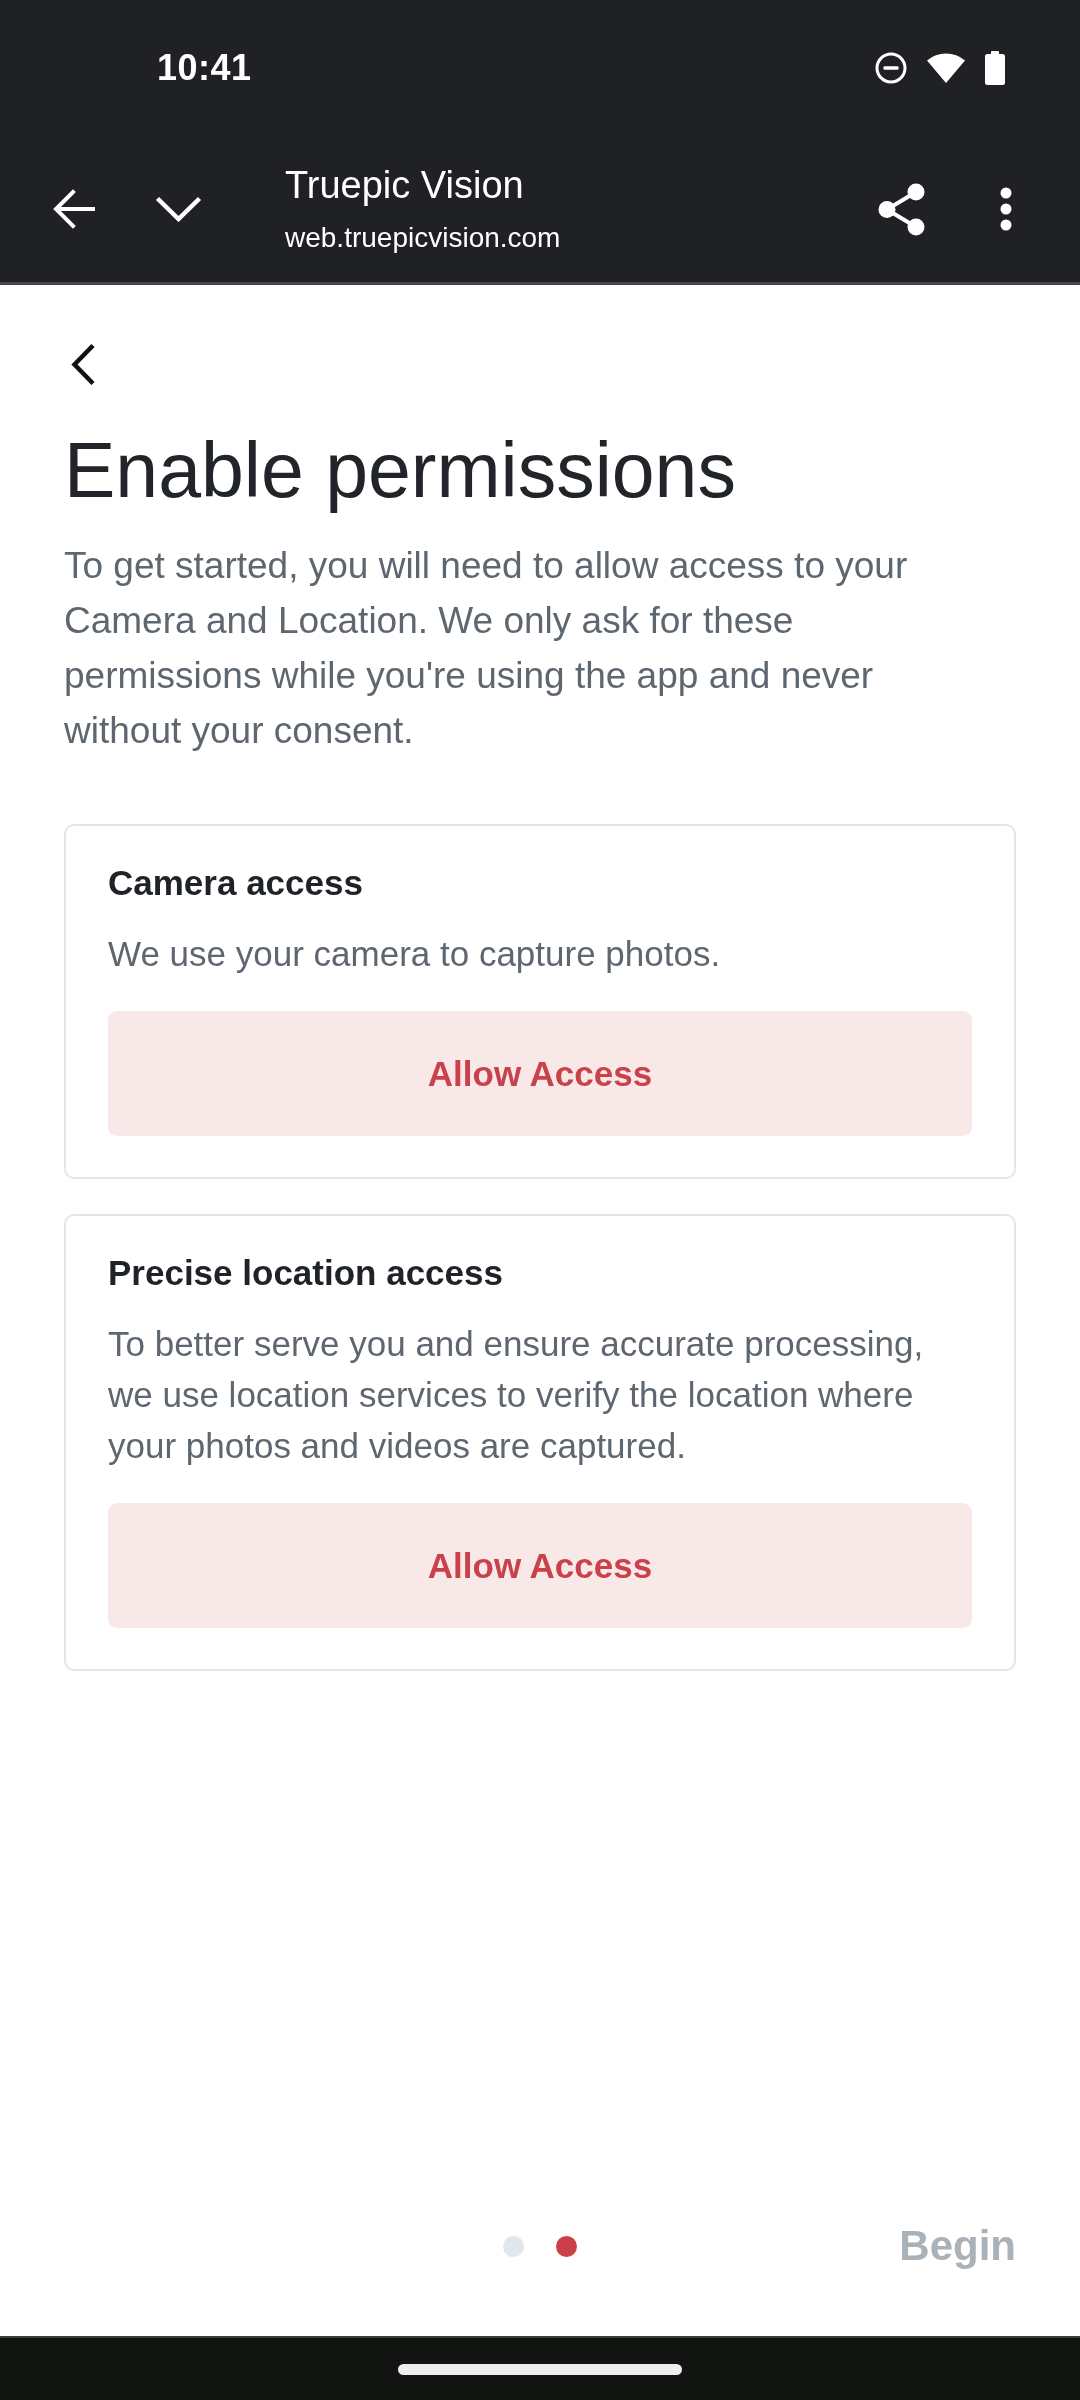 The image size is (1080, 2400). What do you see at coordinates (400, 470) in the screenshot?
I see `page-heading: Enable permissions` at bounding box center [400, 470].